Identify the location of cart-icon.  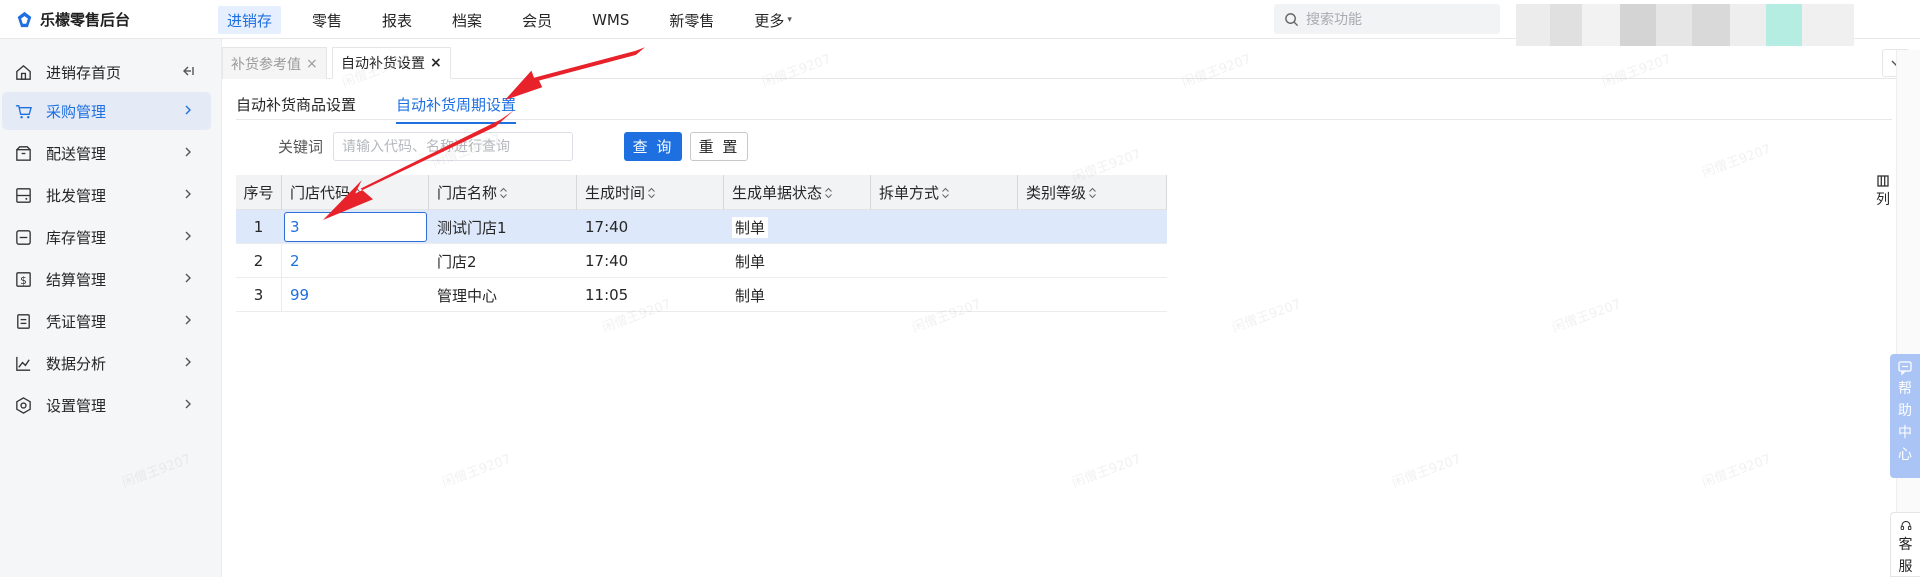
(23, 112).